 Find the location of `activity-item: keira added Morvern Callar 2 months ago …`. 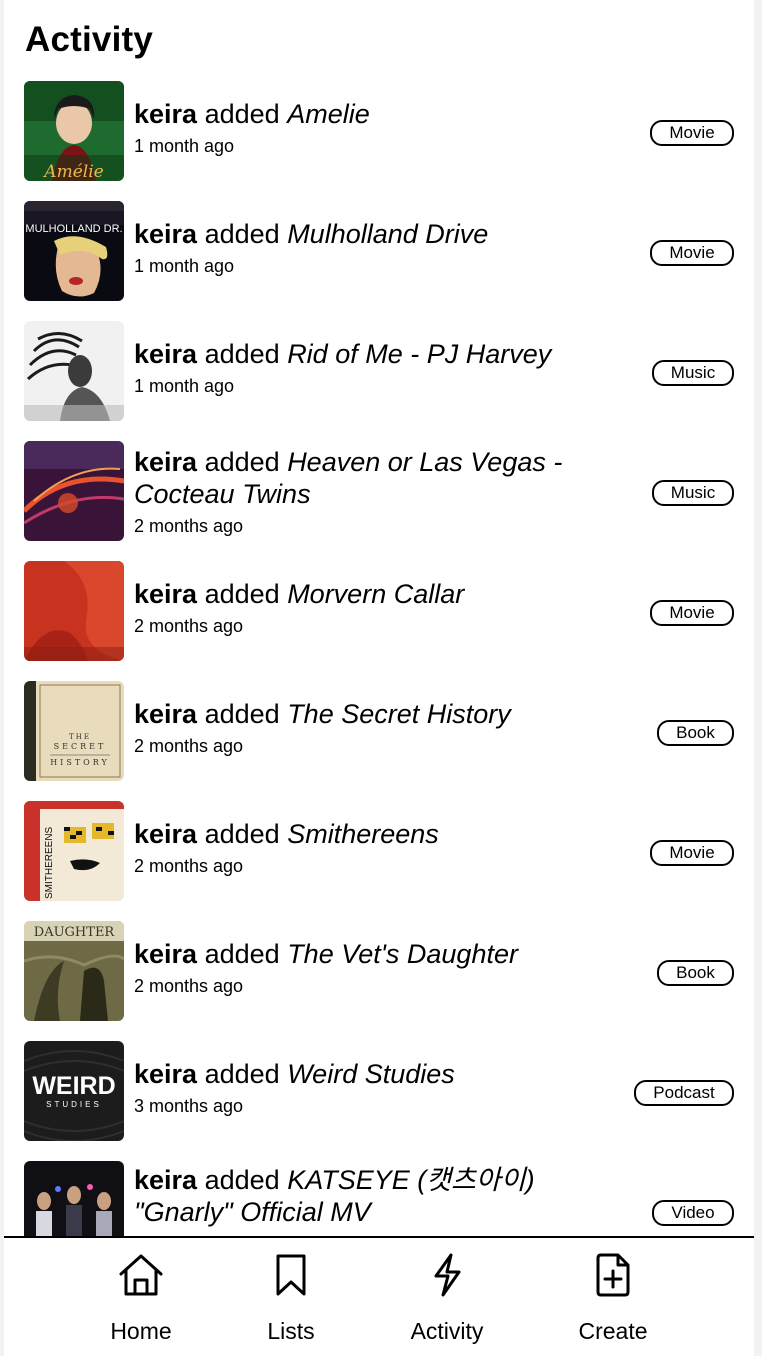

activity-item: keira added Morvern Callar 2 months ago … is located at coordinates (379, 611).